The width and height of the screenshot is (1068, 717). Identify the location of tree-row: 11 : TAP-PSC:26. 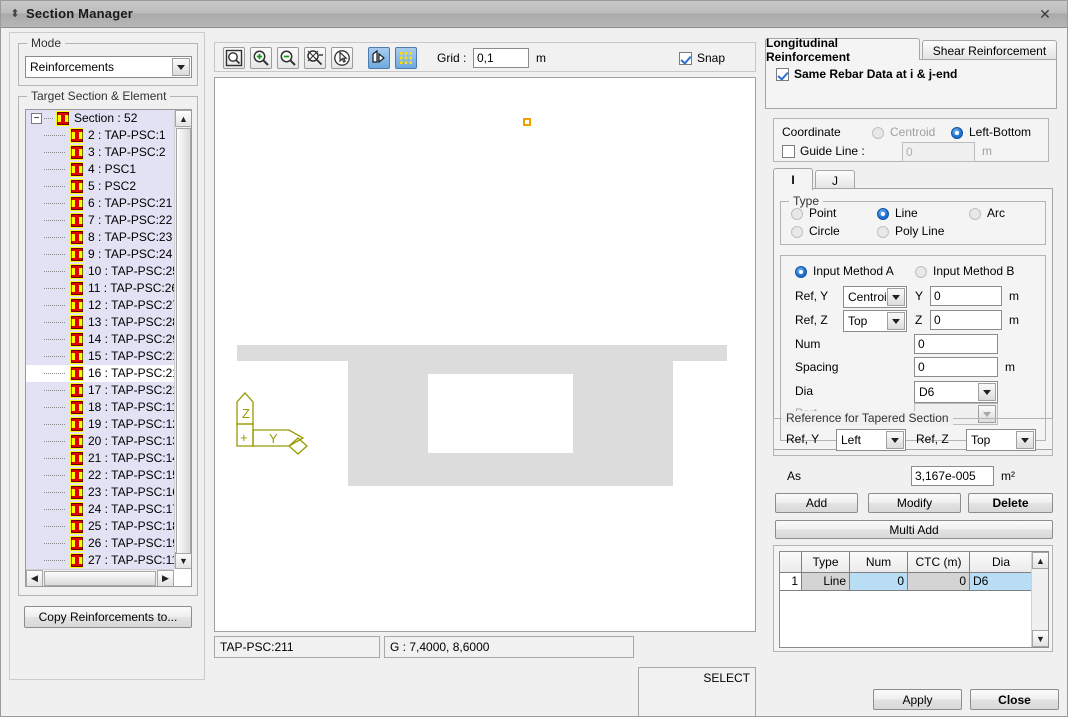
(100, 288).